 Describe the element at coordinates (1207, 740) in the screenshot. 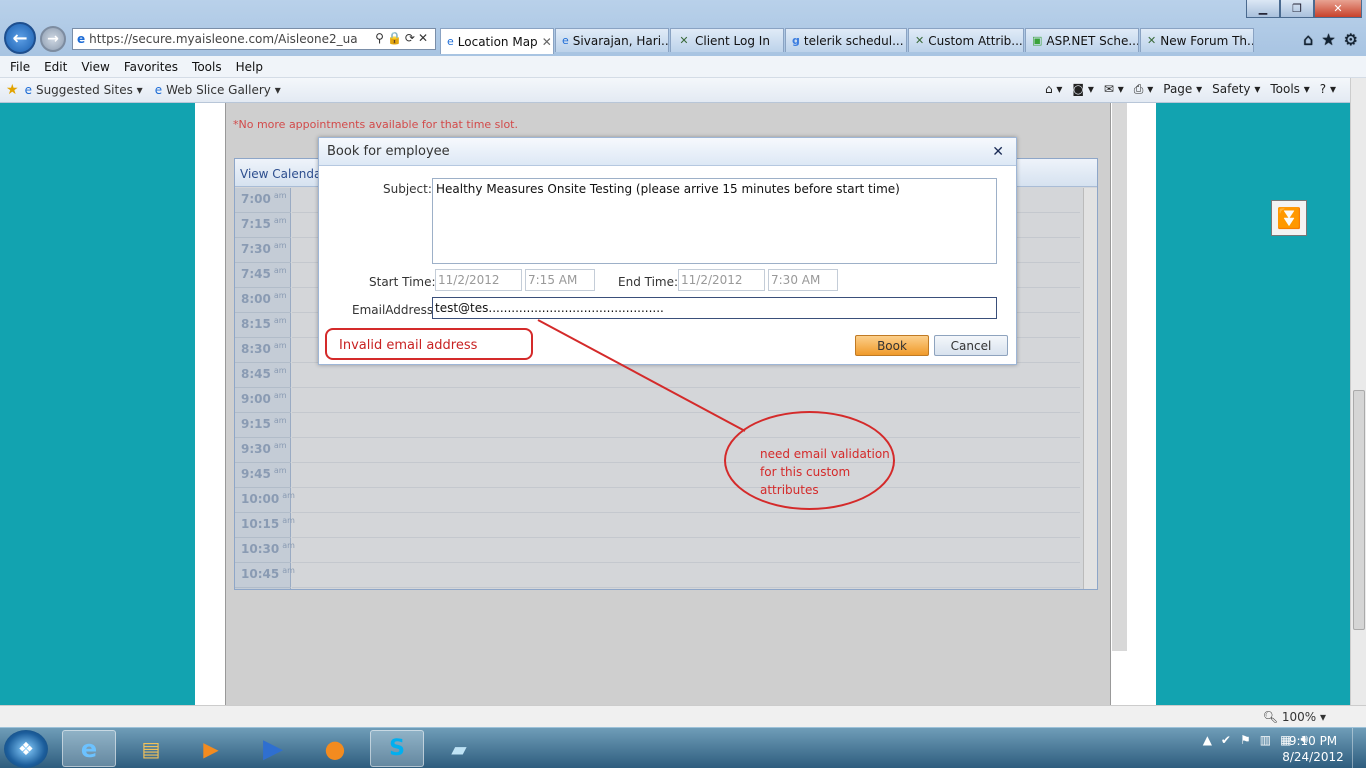

I see `show-hidden-icons-icon: ▲` at that location.